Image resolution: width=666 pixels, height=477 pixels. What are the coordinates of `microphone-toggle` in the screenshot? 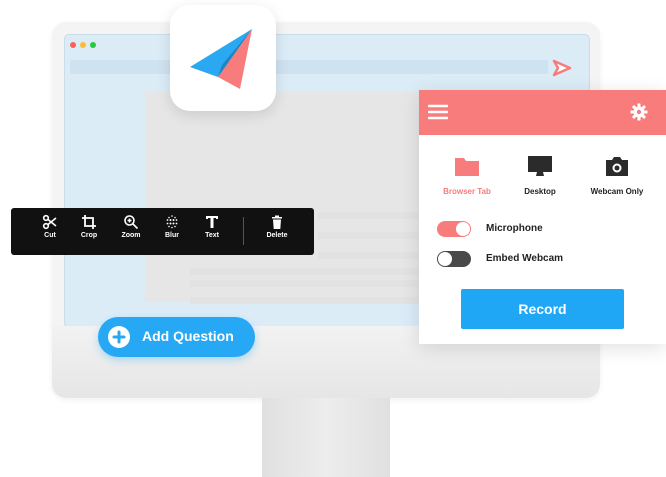 It's located at (454, 229).